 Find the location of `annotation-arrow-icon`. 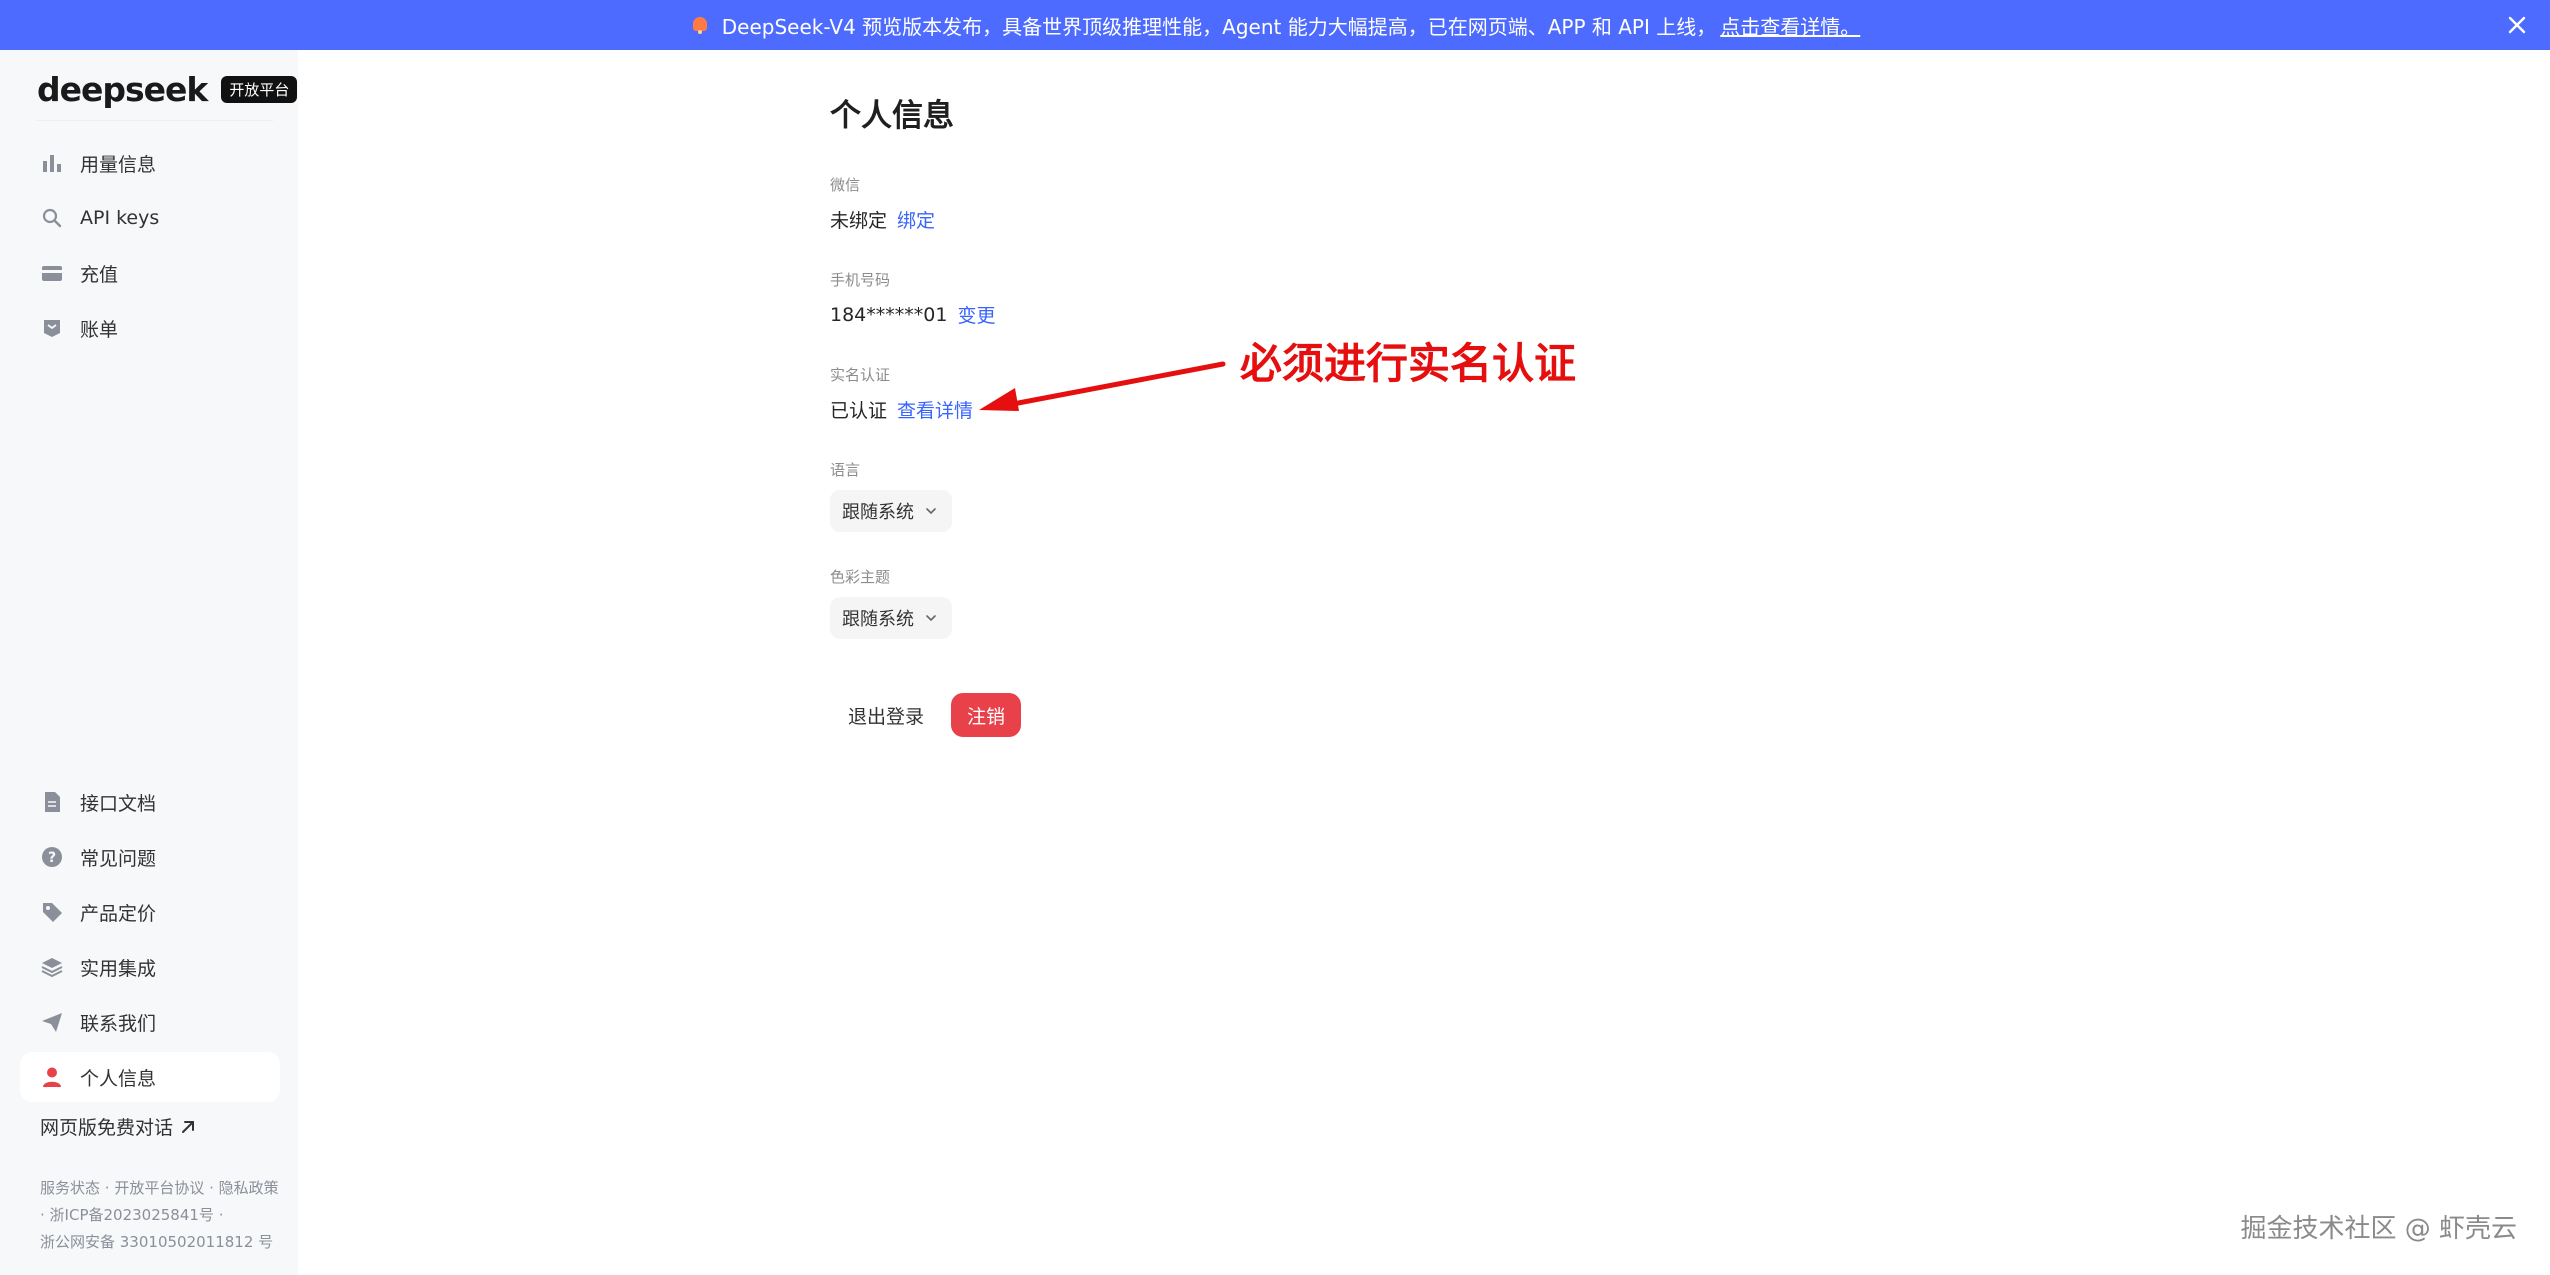

annotation-arrow-icon is located at coordinates (1102, 386).